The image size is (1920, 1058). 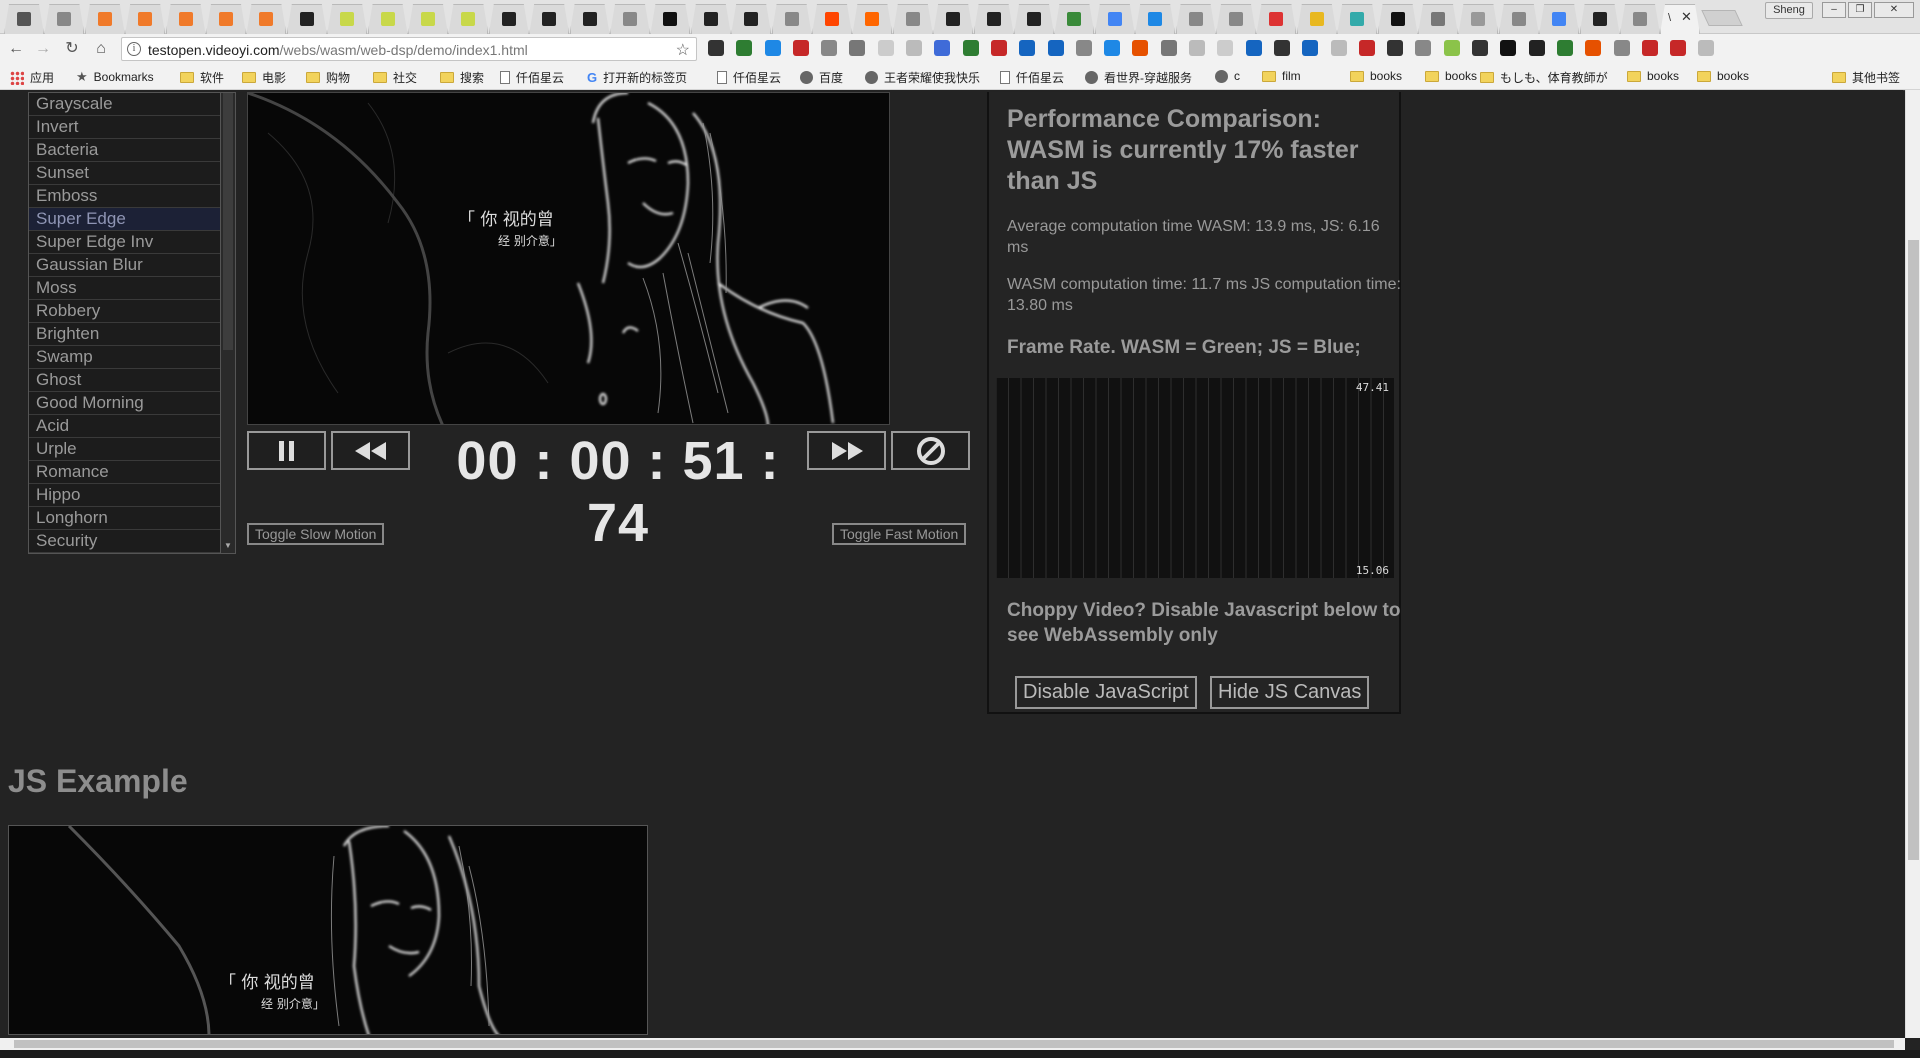 What do you see at coordinates (132, 196) in the screenshot?
I see `filter-option: Emboss` at bounding box center [132, 196].